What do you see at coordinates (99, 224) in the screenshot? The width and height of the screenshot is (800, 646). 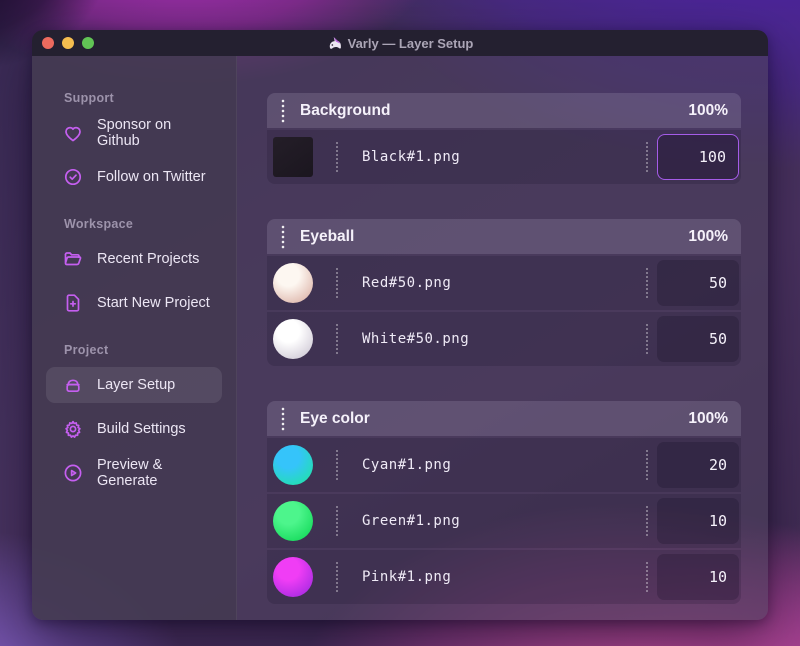 I see `section-label: Workspace` at bounding box center [99, 224].